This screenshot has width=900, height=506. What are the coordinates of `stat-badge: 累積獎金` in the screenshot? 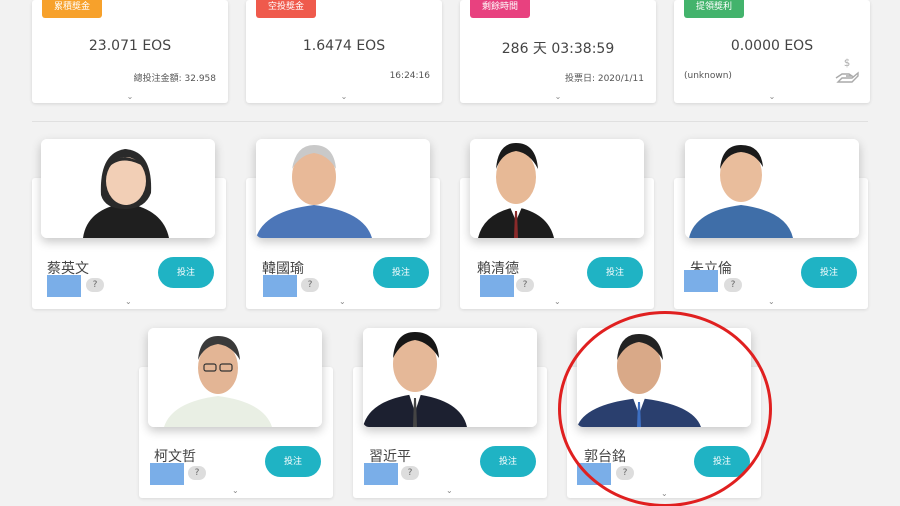 It's located at (72, 9).